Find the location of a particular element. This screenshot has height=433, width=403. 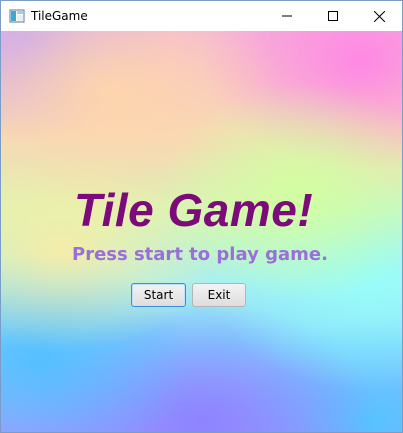

start-button: Start is located at coordinates (158, 295).